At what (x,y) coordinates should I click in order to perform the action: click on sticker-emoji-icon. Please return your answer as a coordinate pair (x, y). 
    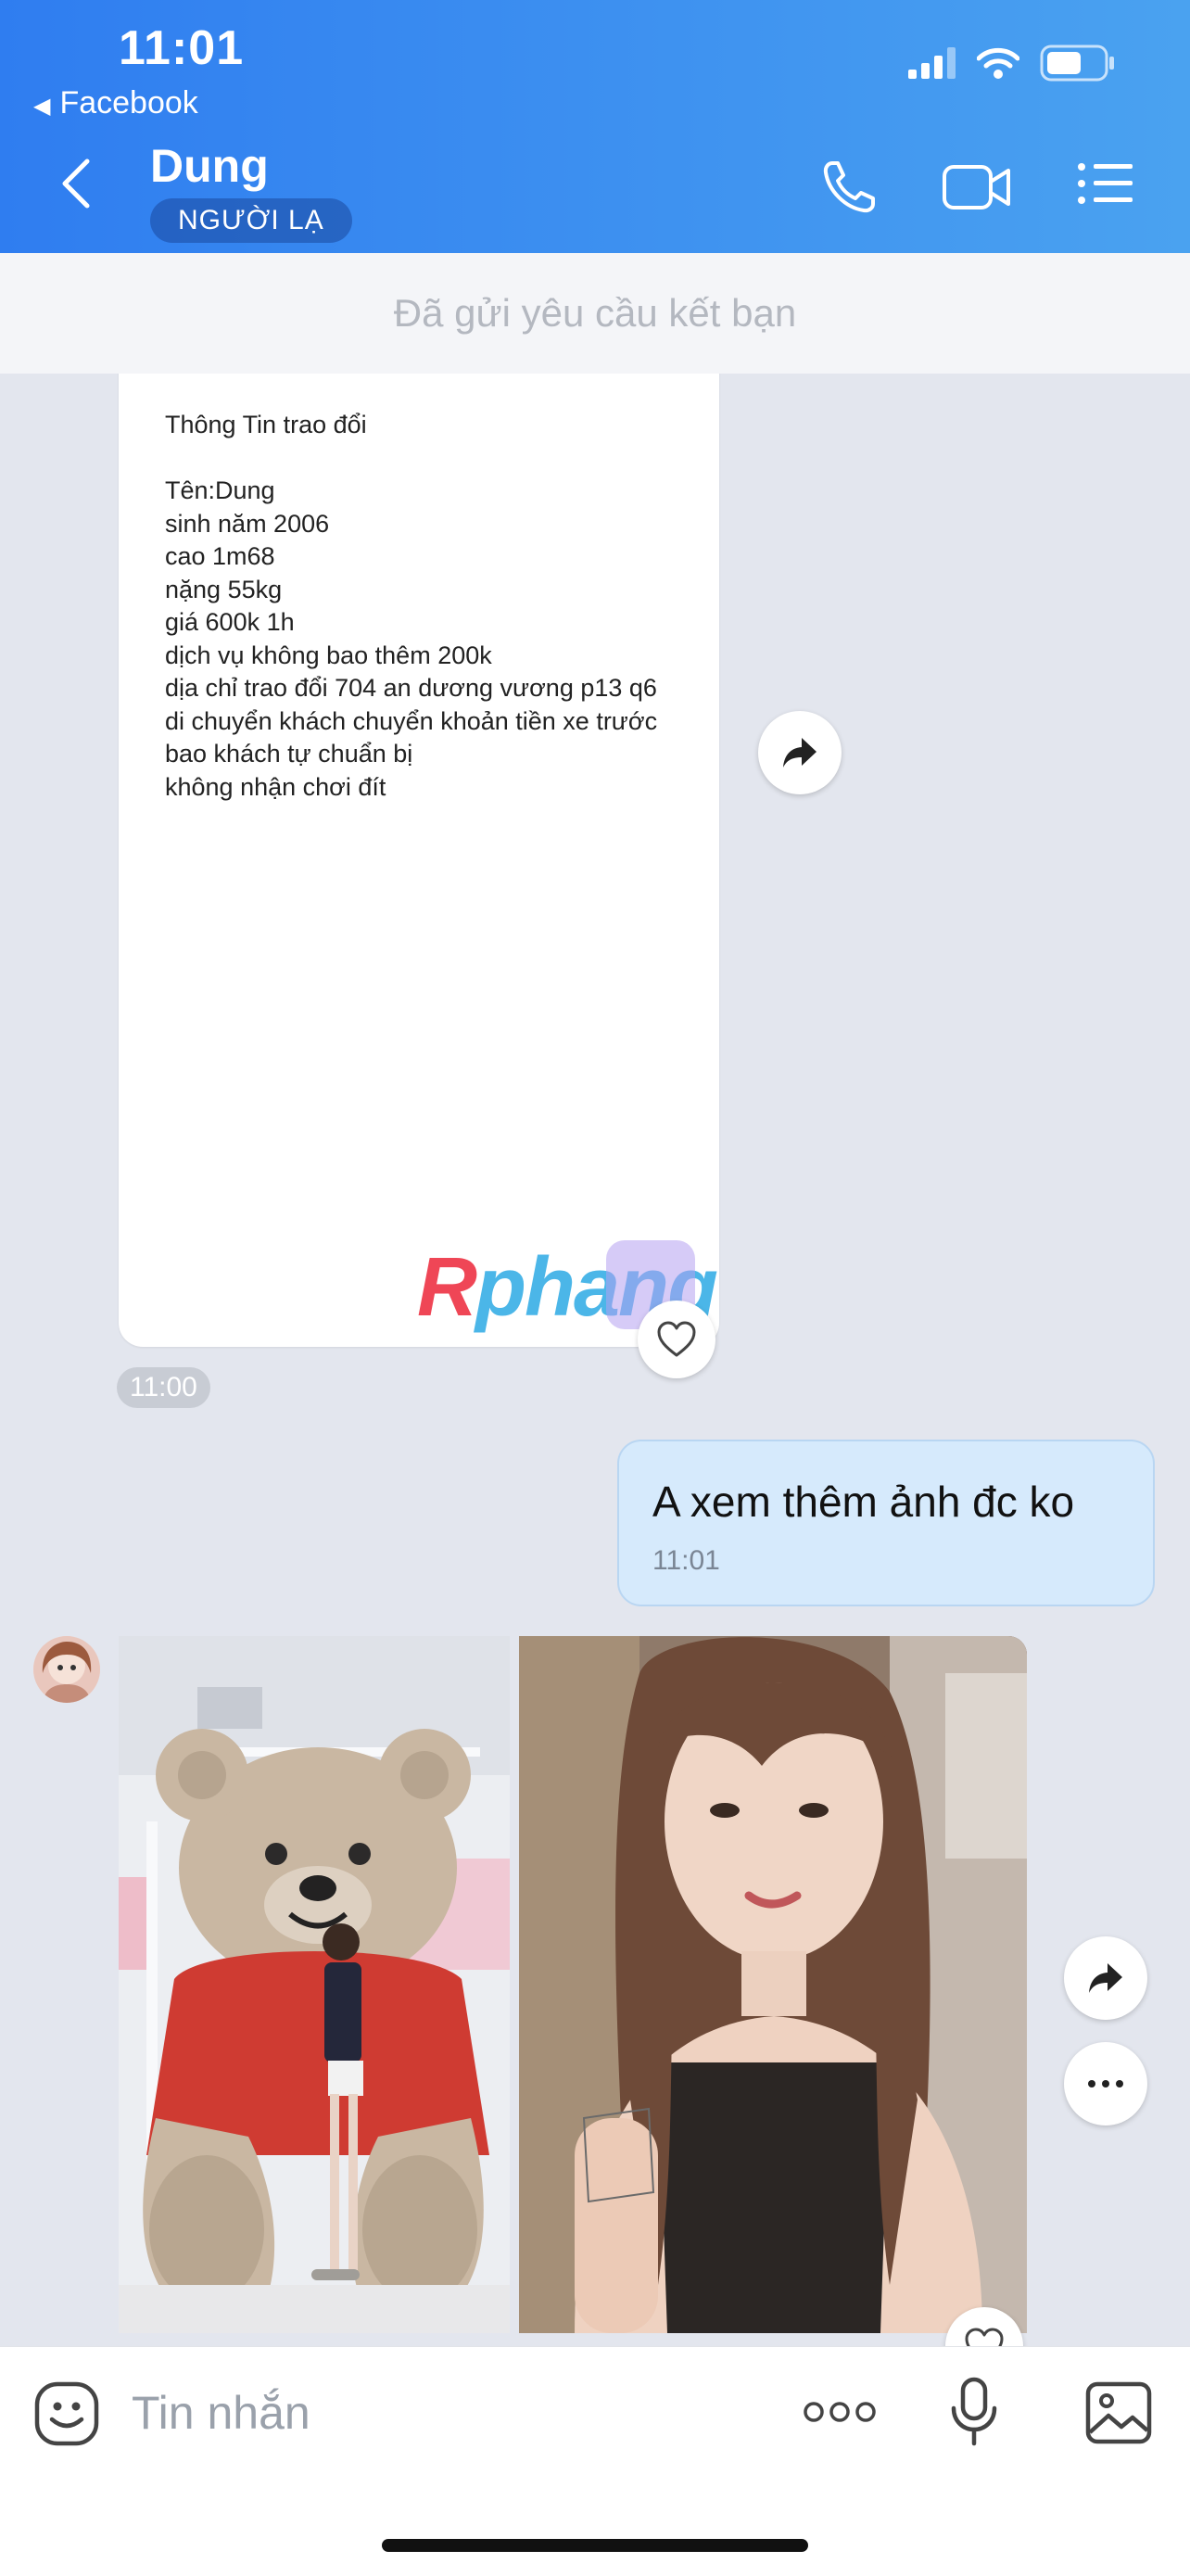
    Looking at the image, I should click on (66, 2413).